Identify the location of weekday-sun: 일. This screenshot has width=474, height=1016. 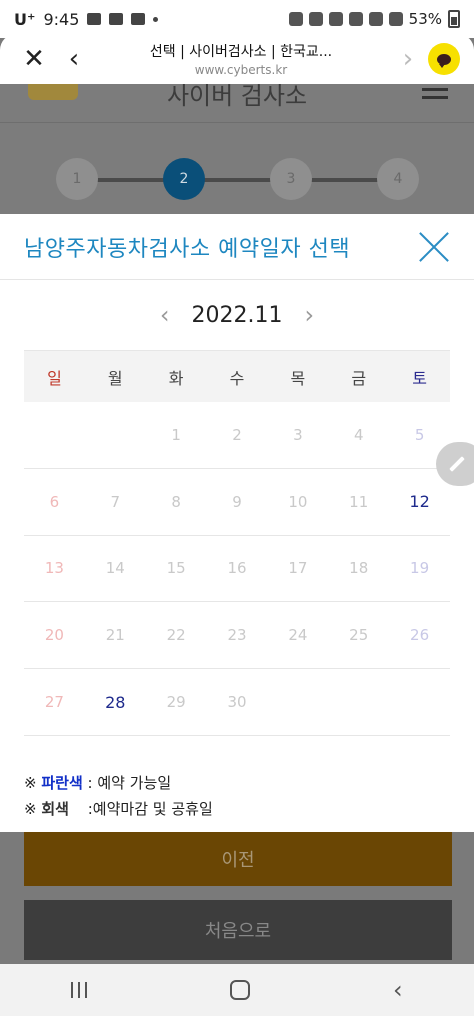
(54, 378).